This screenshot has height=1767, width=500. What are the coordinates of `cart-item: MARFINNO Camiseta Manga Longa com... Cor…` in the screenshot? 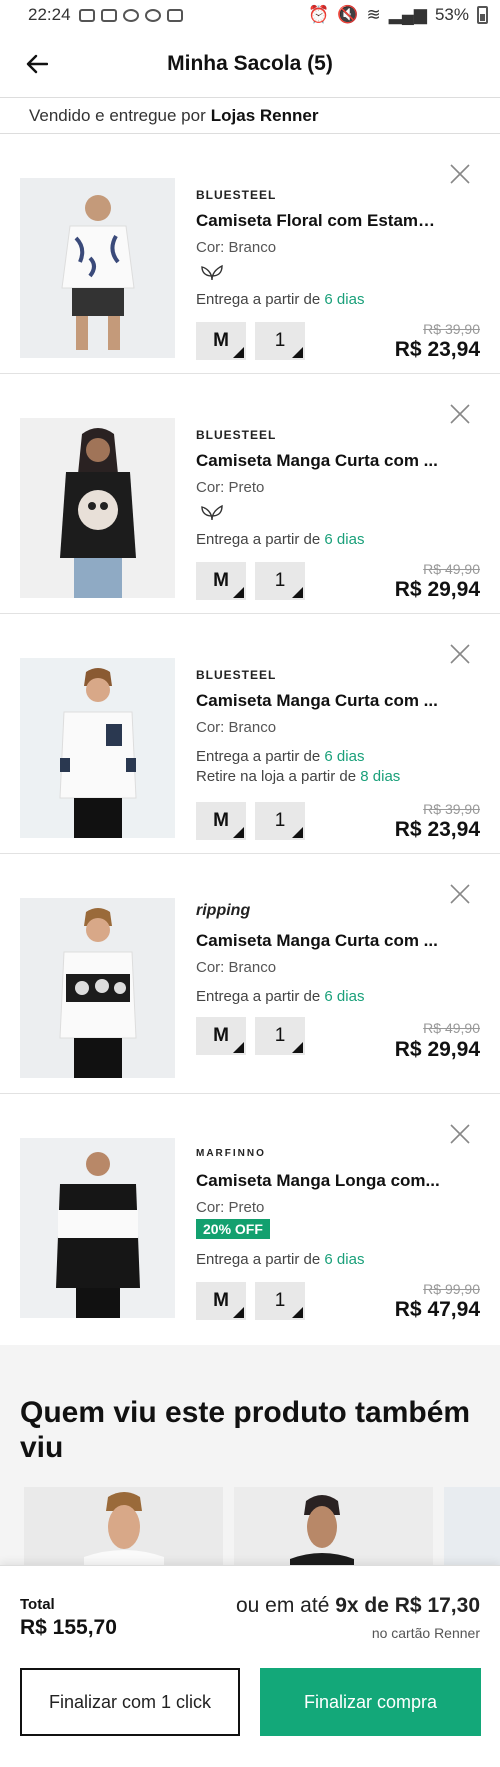 It's located at (250, 1214).